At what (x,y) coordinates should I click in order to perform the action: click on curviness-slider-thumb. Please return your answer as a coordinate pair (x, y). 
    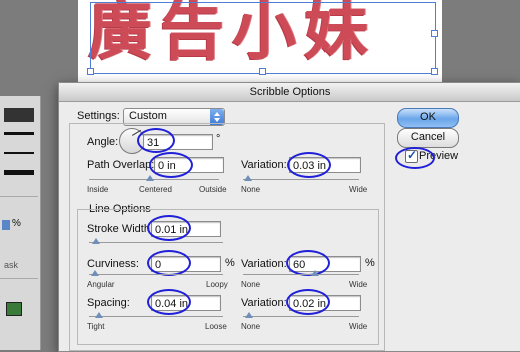
    Looking at the image, I should click on (95, 273).